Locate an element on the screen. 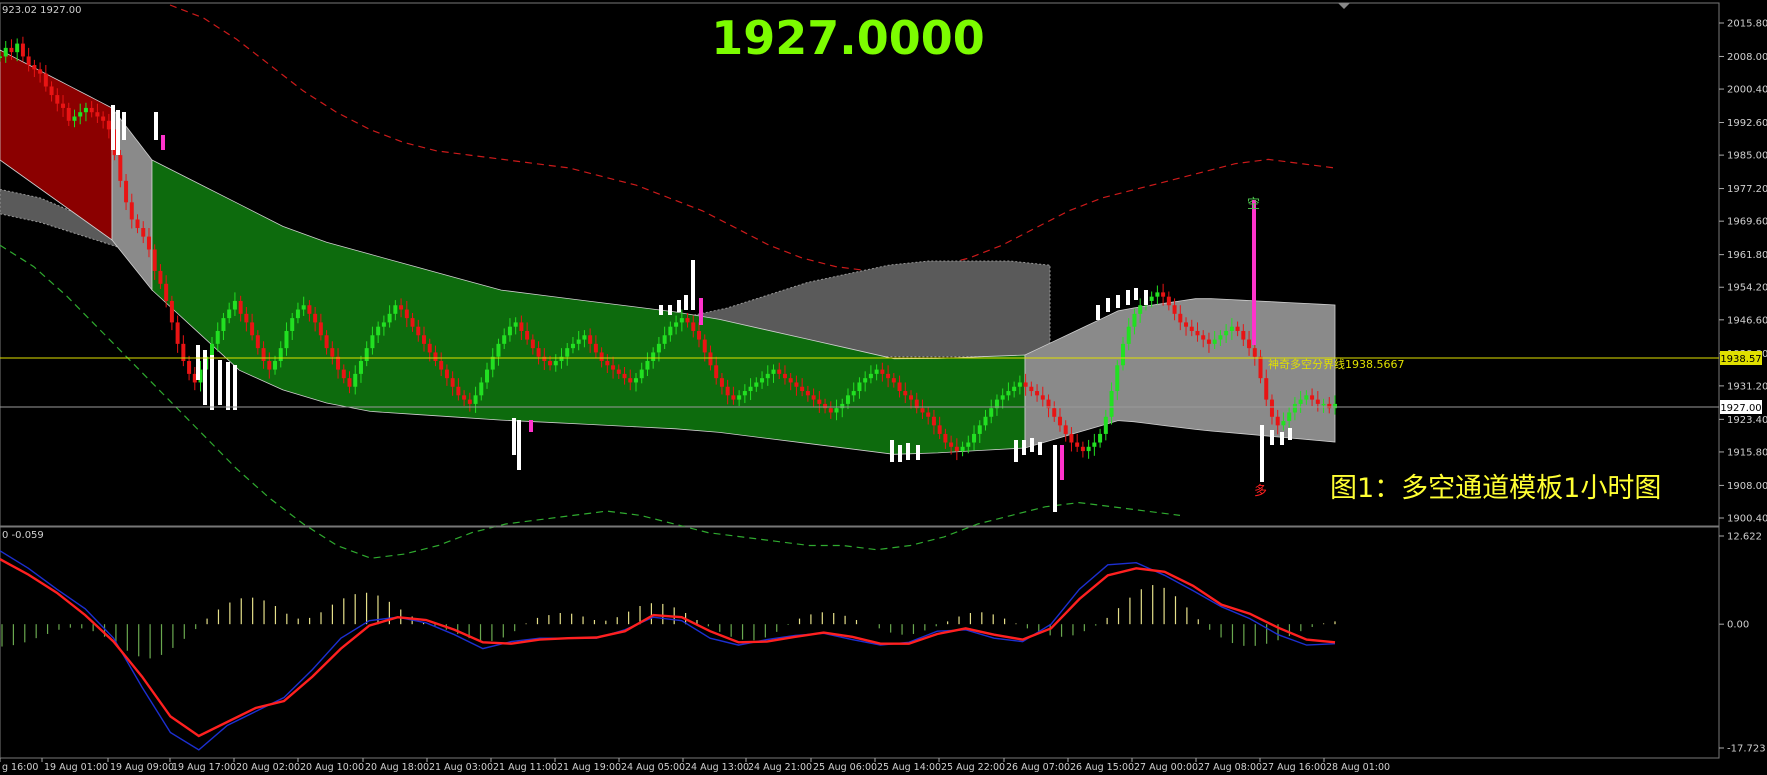 The image size is (1767, 775). time-tick-label: 25 Aug 14:00 is located at coordinates (909, 767).